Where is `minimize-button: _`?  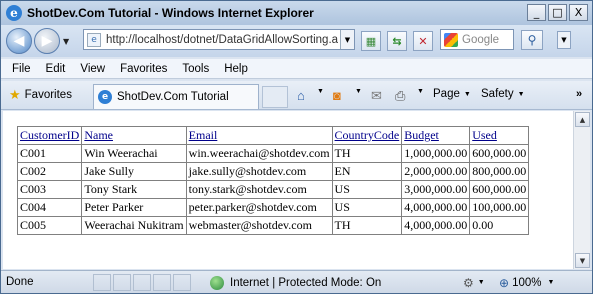 minimize-button: _ is located at coordinates (536, 12).